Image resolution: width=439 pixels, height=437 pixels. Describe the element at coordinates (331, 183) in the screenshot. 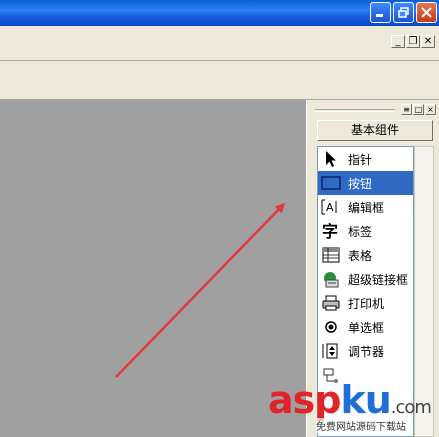

I see `button-icon` at that location.